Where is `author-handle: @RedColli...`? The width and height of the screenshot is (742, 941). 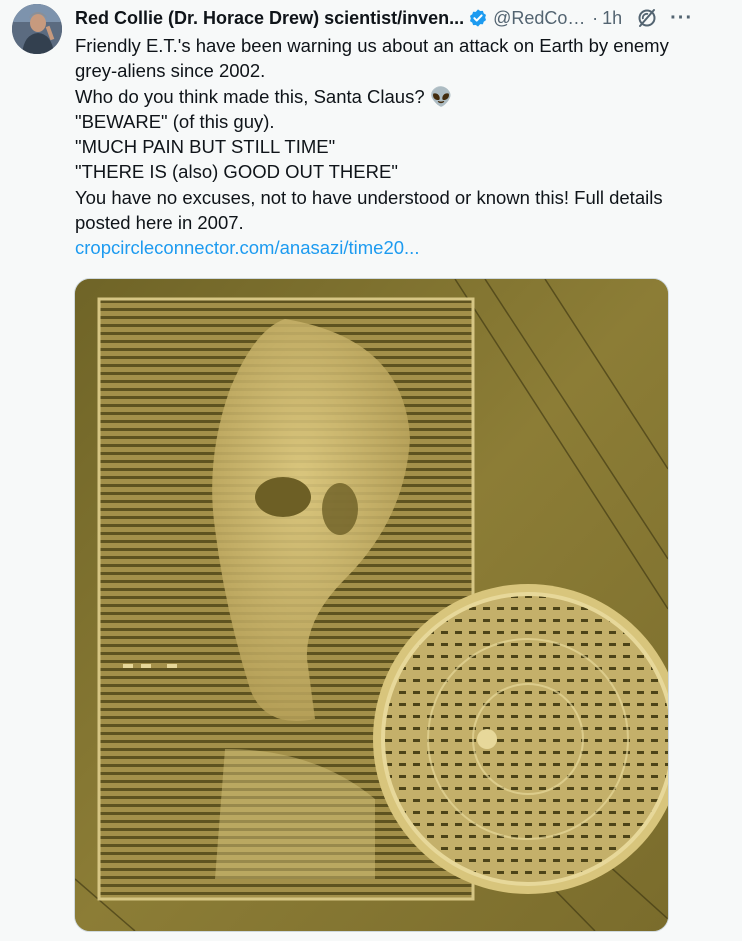 author-handle: @RedColli... is located at coordinates (540, 18).